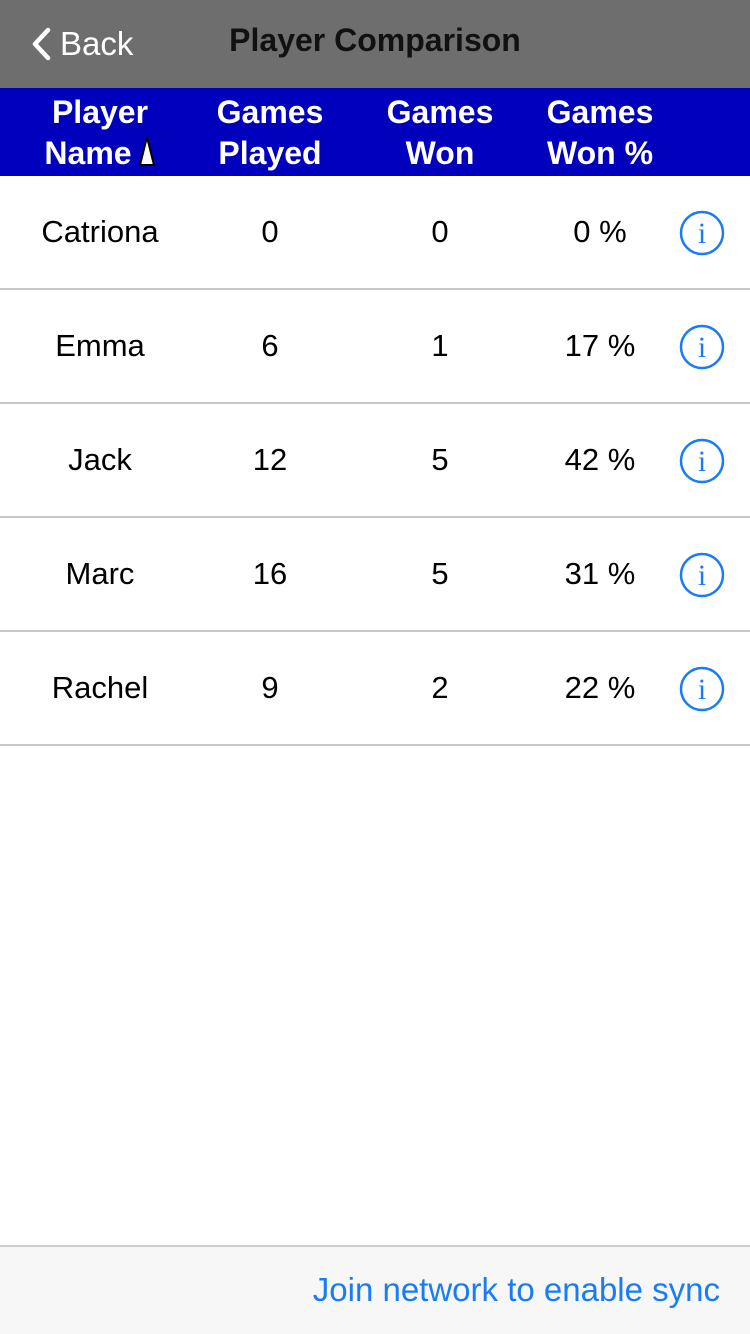 This screenshot has height=1334, width=750. What do you see at coordinates (600, 345) in the screenshot?
I see `games-won-percent: 17 %` at bounding box center [600, 345].